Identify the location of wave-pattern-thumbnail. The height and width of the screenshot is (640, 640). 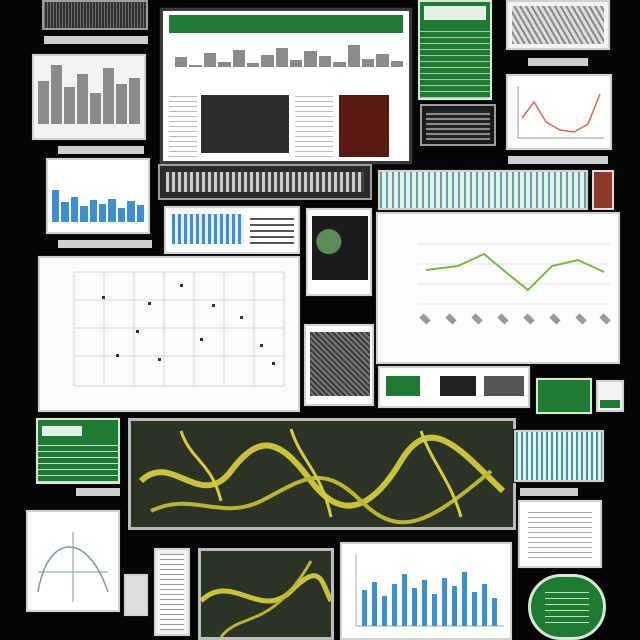
(558, 25).